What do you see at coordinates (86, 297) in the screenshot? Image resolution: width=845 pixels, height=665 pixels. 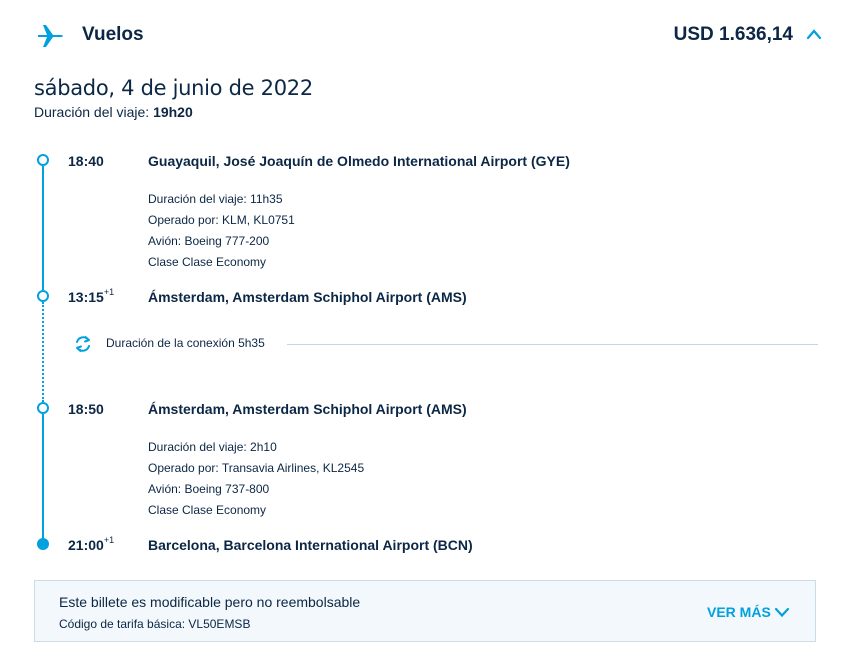 I see `arrival-time-value: 13:15` at bounding box center [86, 297].